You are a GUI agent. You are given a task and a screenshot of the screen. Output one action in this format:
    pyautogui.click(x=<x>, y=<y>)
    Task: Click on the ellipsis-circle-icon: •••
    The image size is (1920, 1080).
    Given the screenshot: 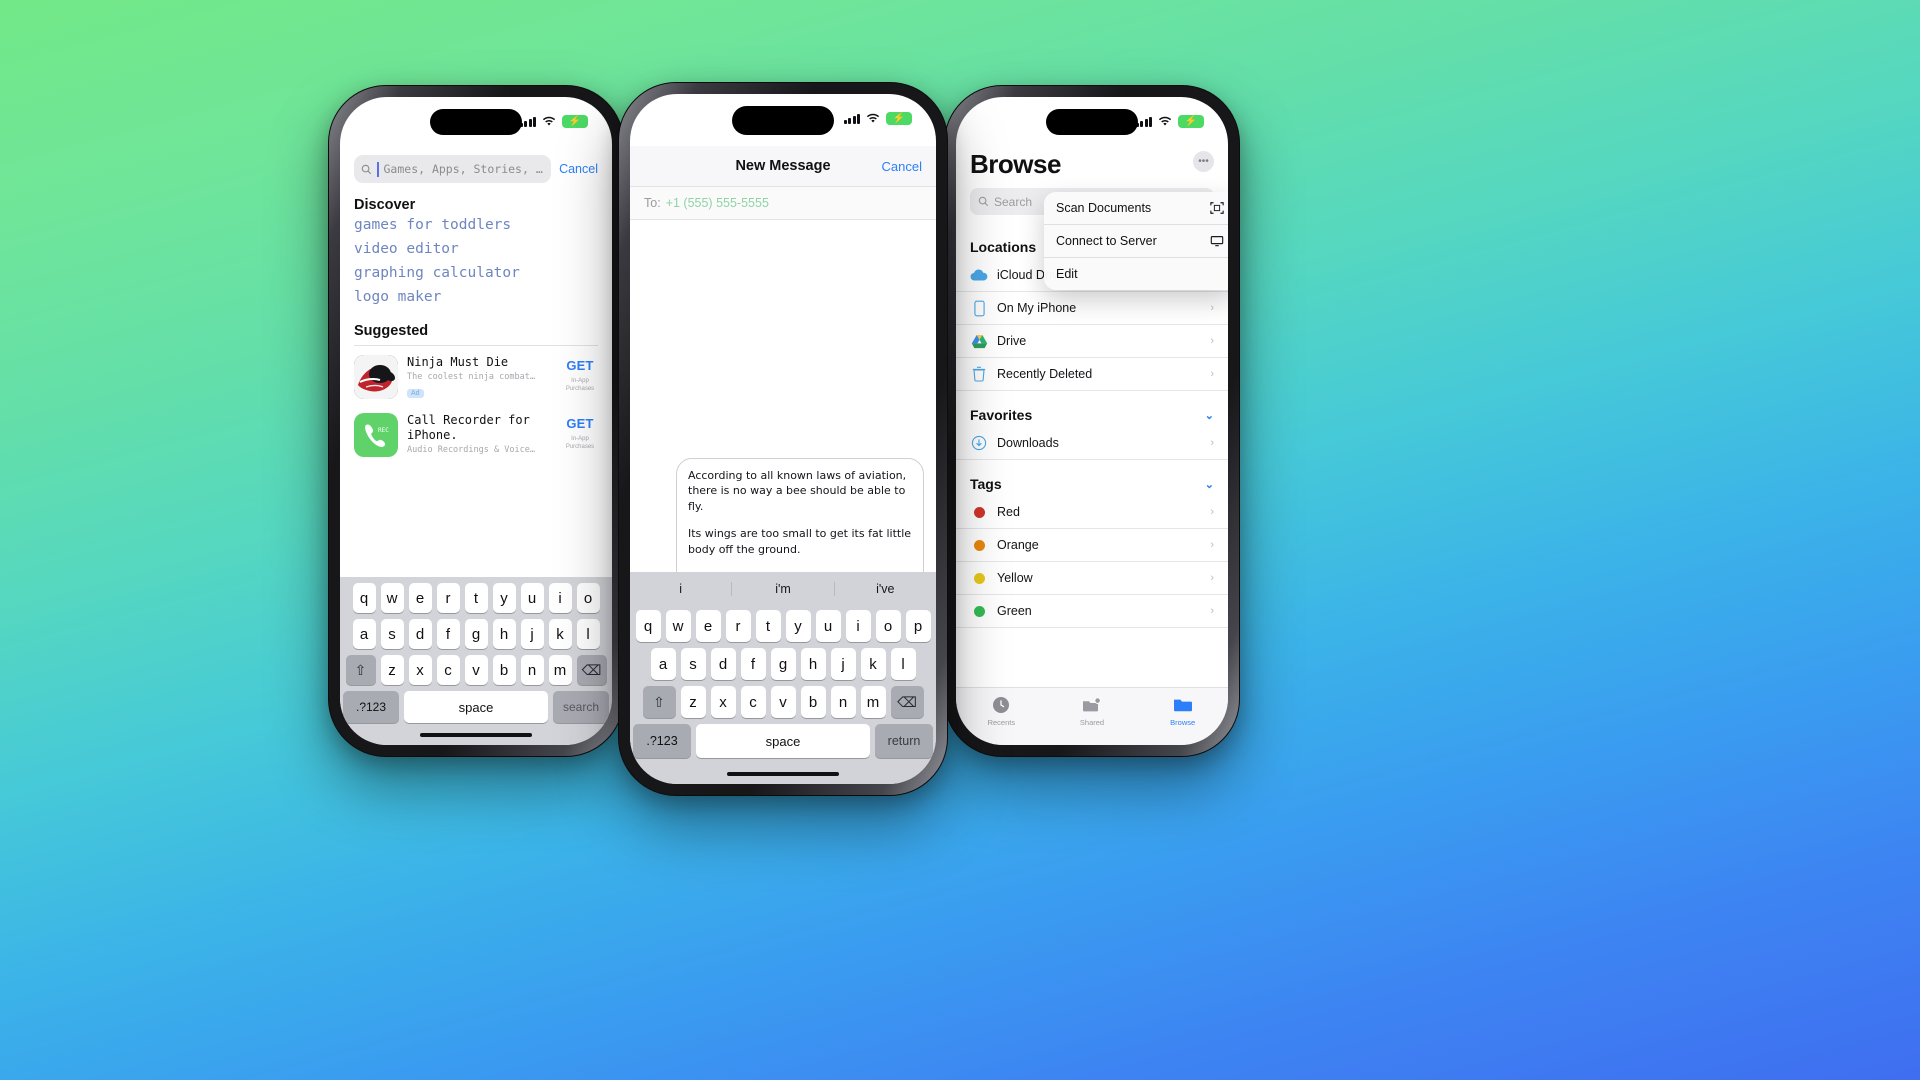 What is the action you would take?
    pyautogui.click(x=1203, y=161)
    